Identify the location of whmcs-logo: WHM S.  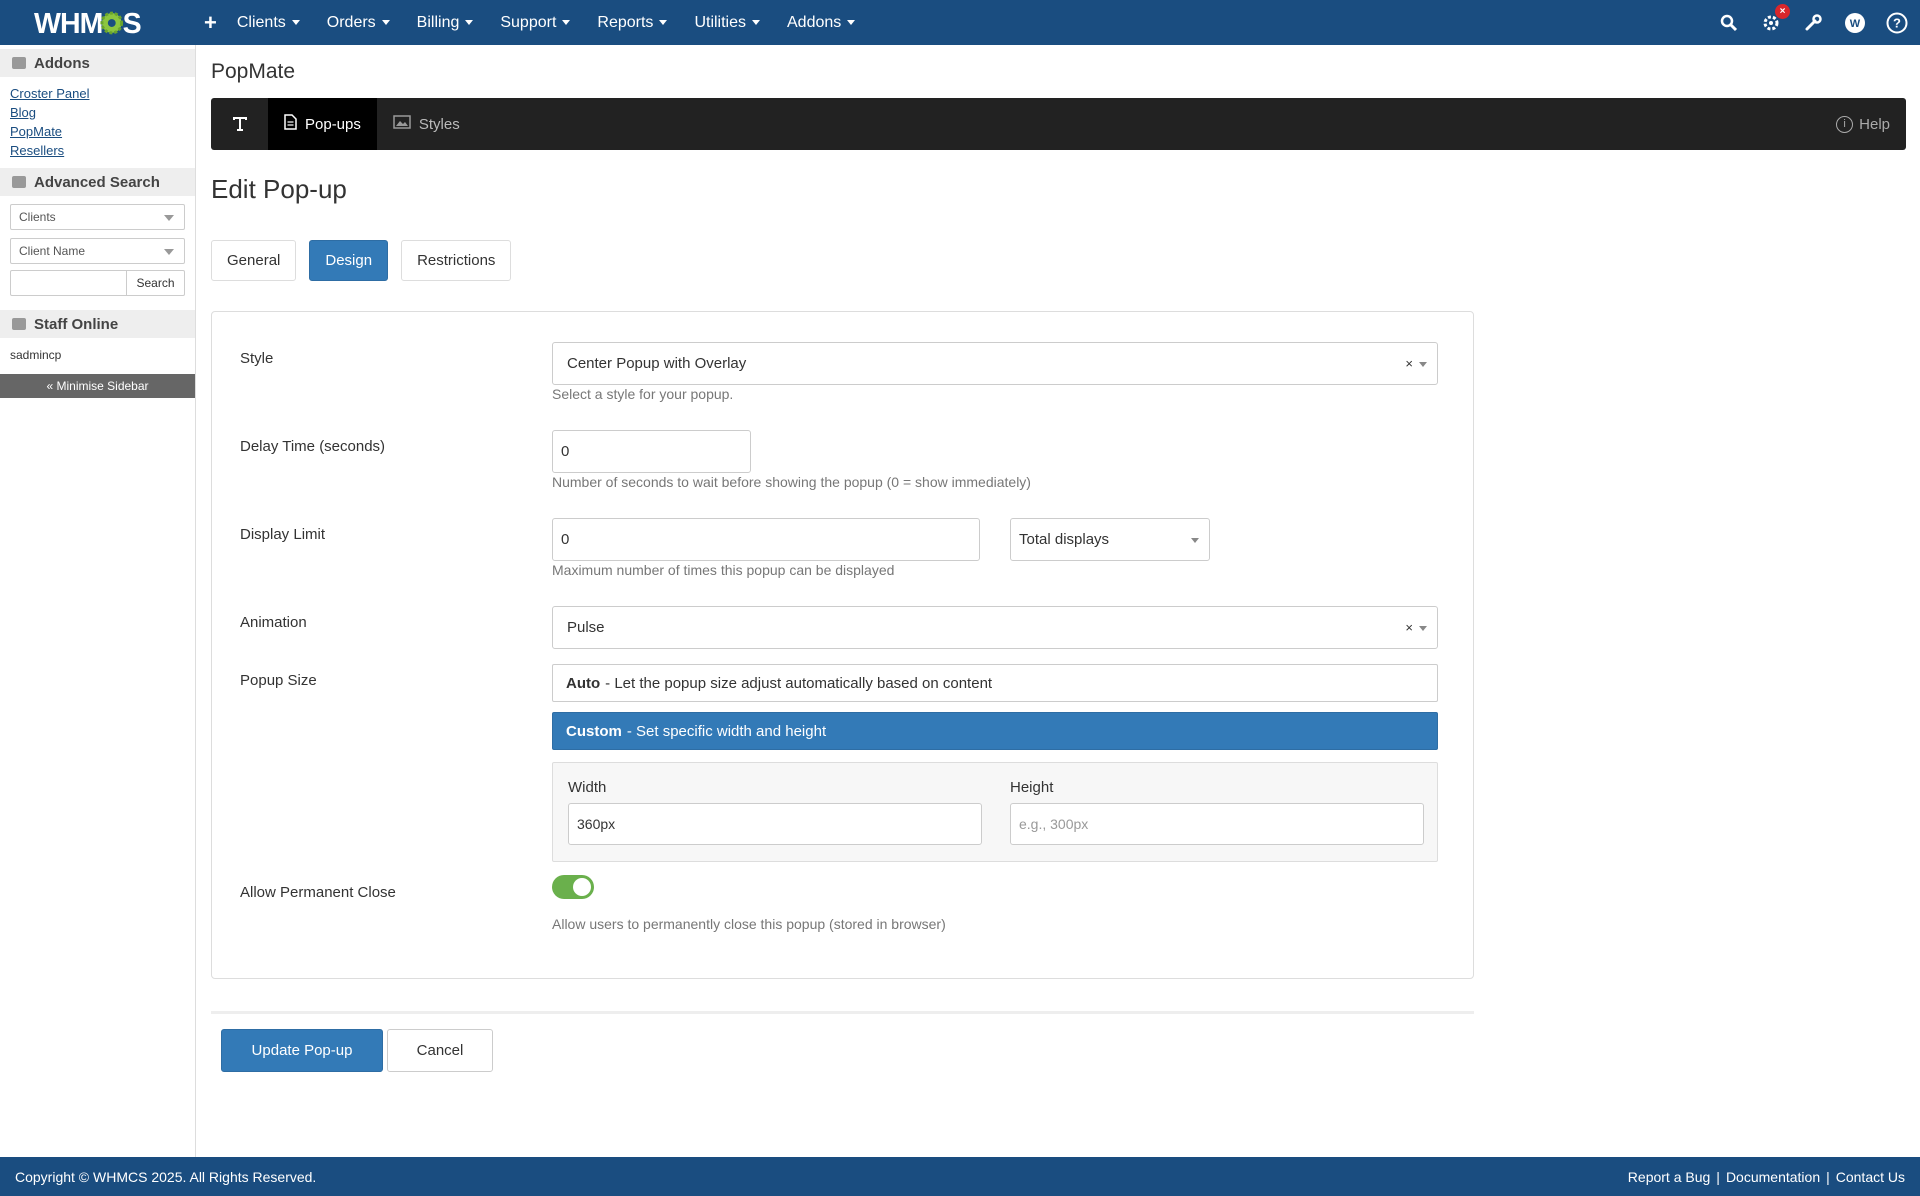
(80, 22).